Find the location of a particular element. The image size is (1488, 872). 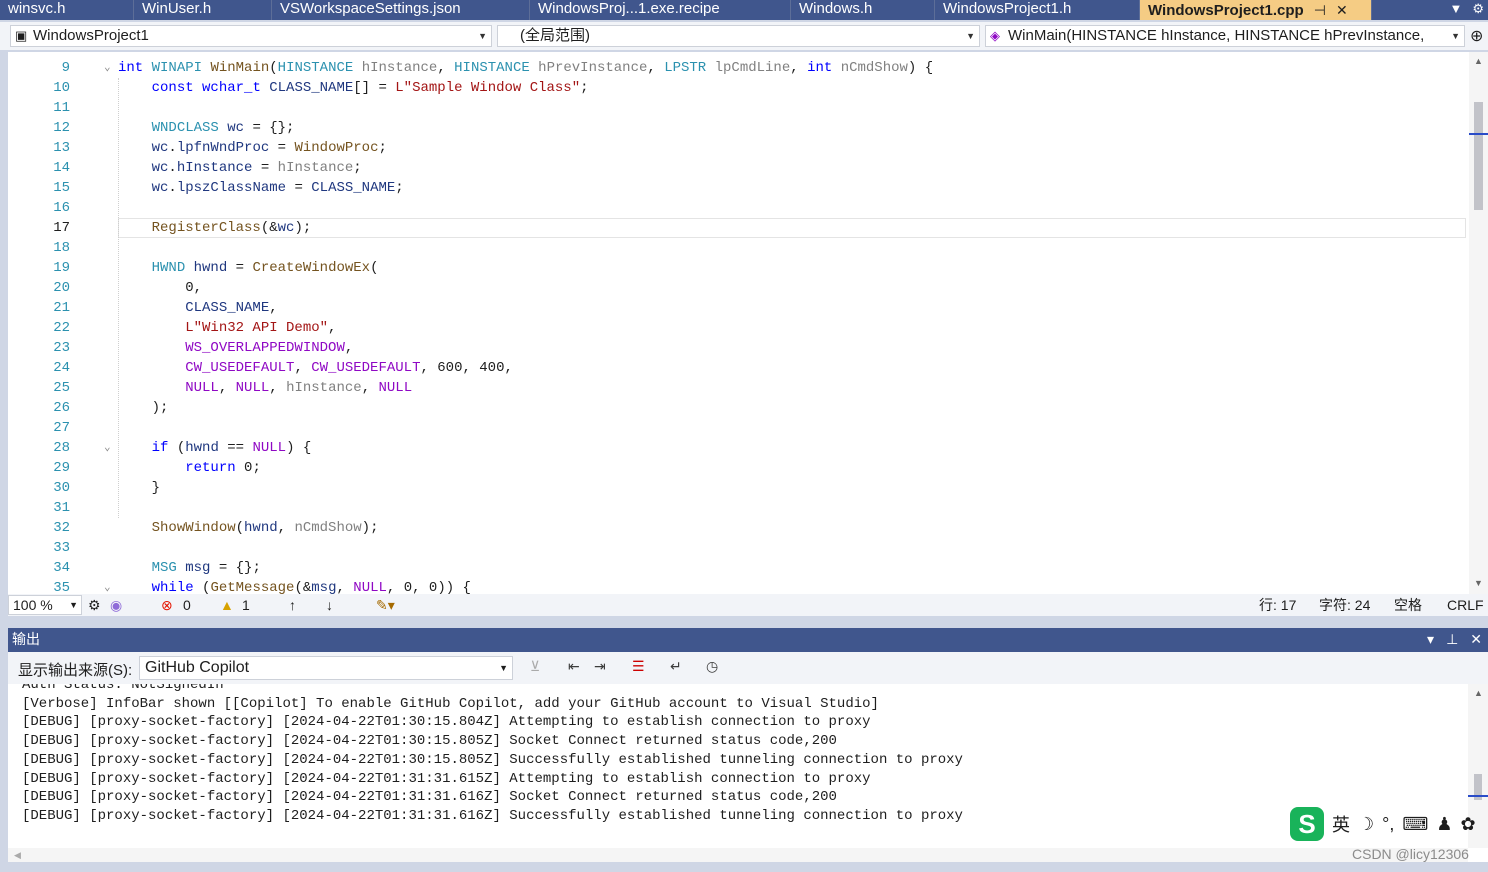

user-icon: ♟ is located at coordinates (1444, 824).